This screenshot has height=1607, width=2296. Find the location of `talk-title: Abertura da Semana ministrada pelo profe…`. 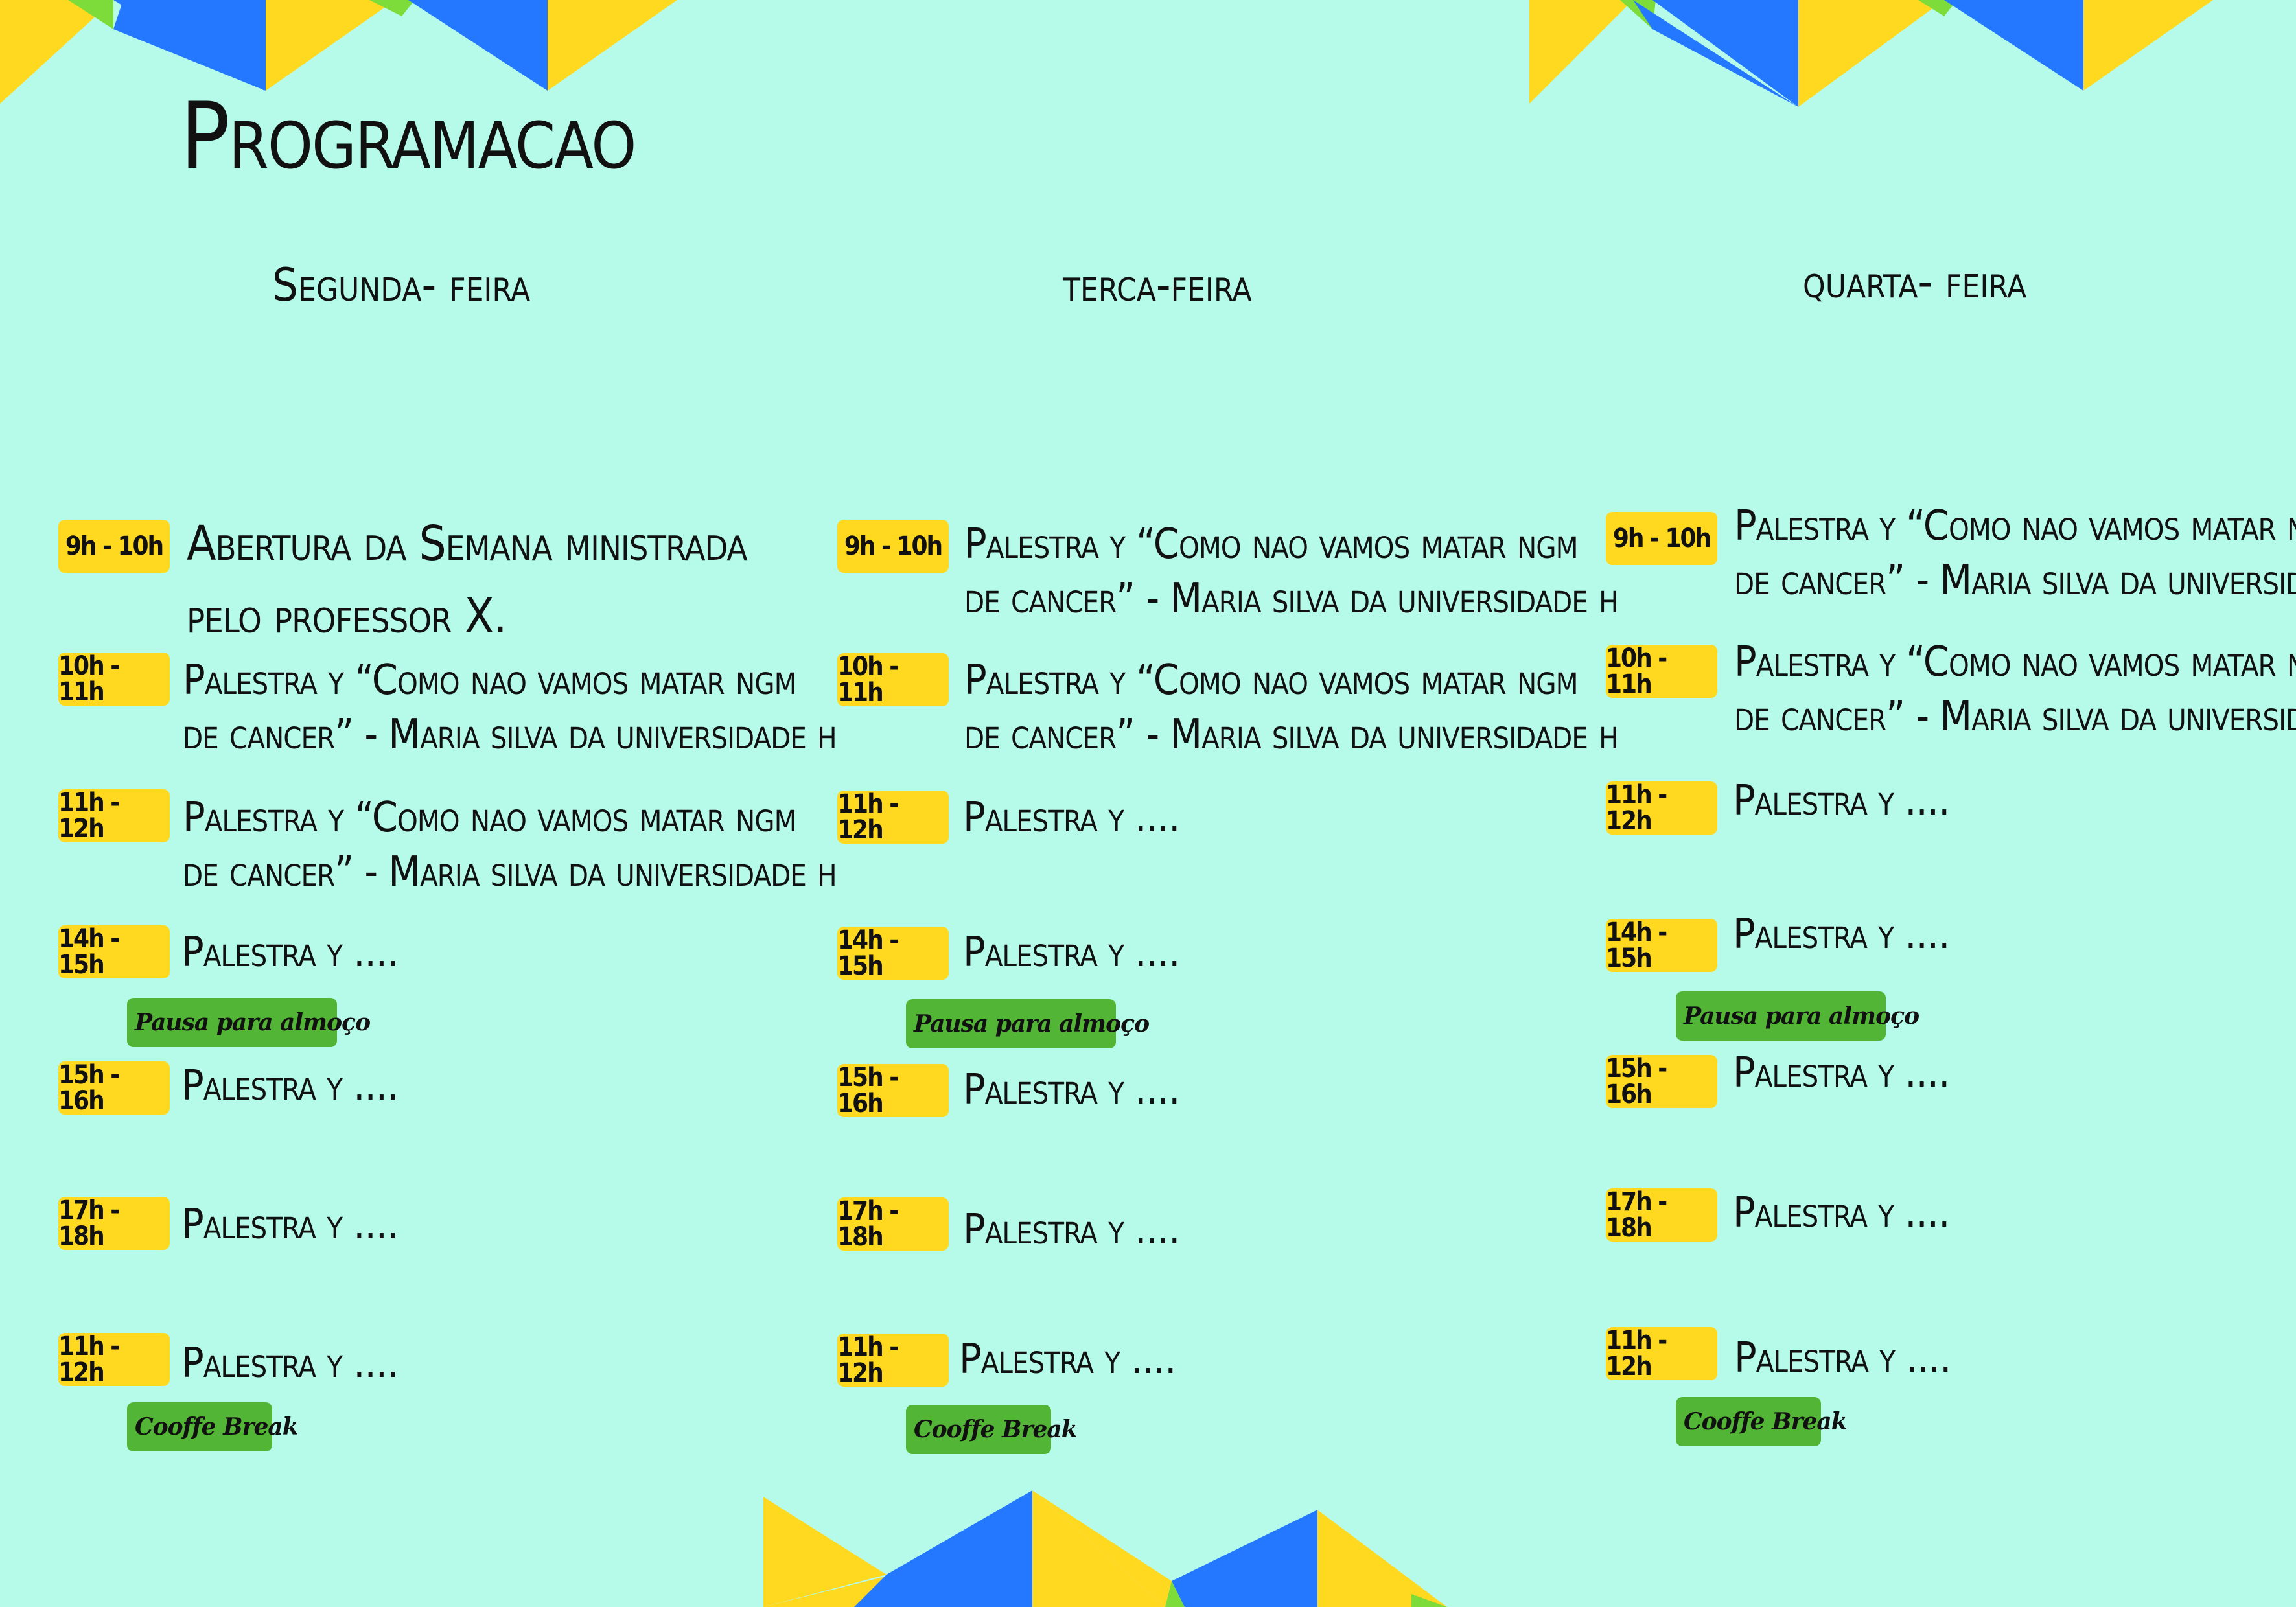

talk-title: Abertura da Semana ministrada pelo profe… is located at coordinates (467, 580).